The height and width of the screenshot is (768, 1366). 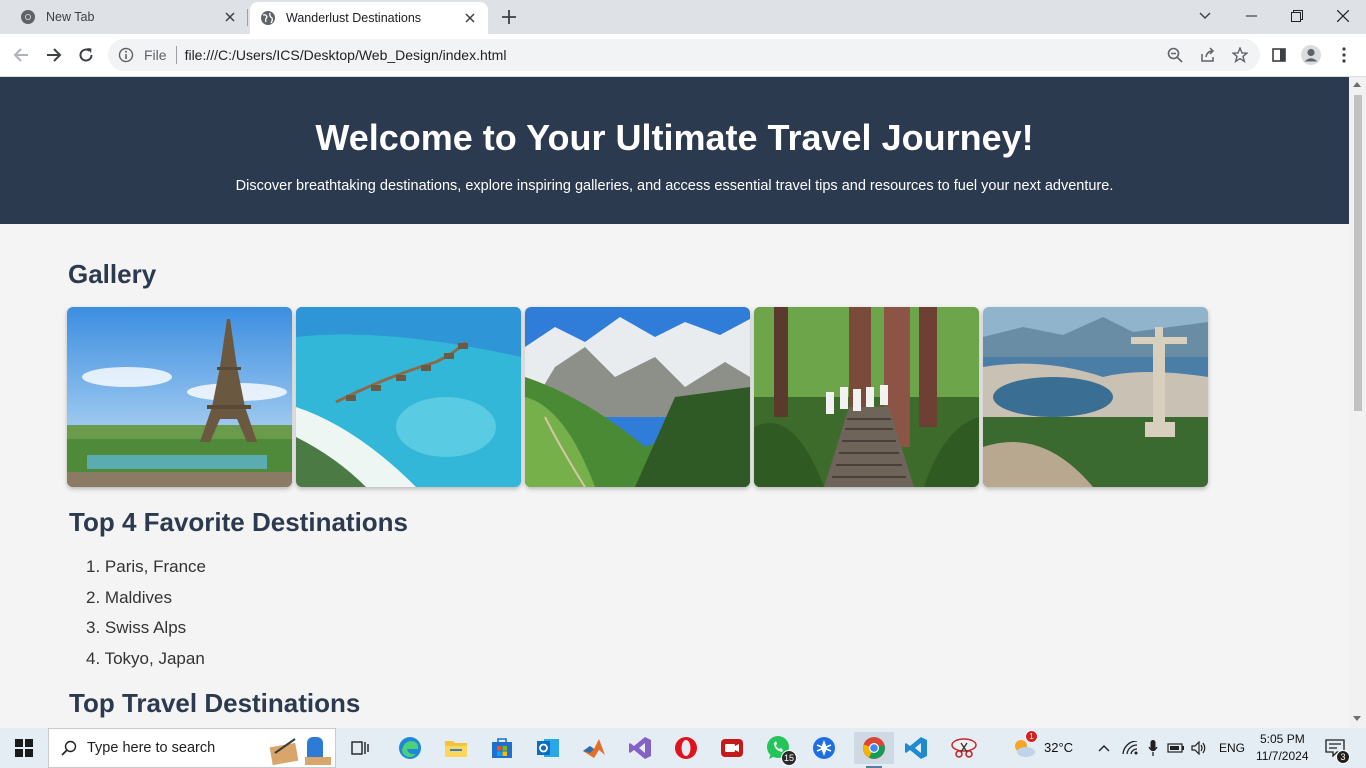 I want to click on speaker-icon, so click(x=1198, y=748).